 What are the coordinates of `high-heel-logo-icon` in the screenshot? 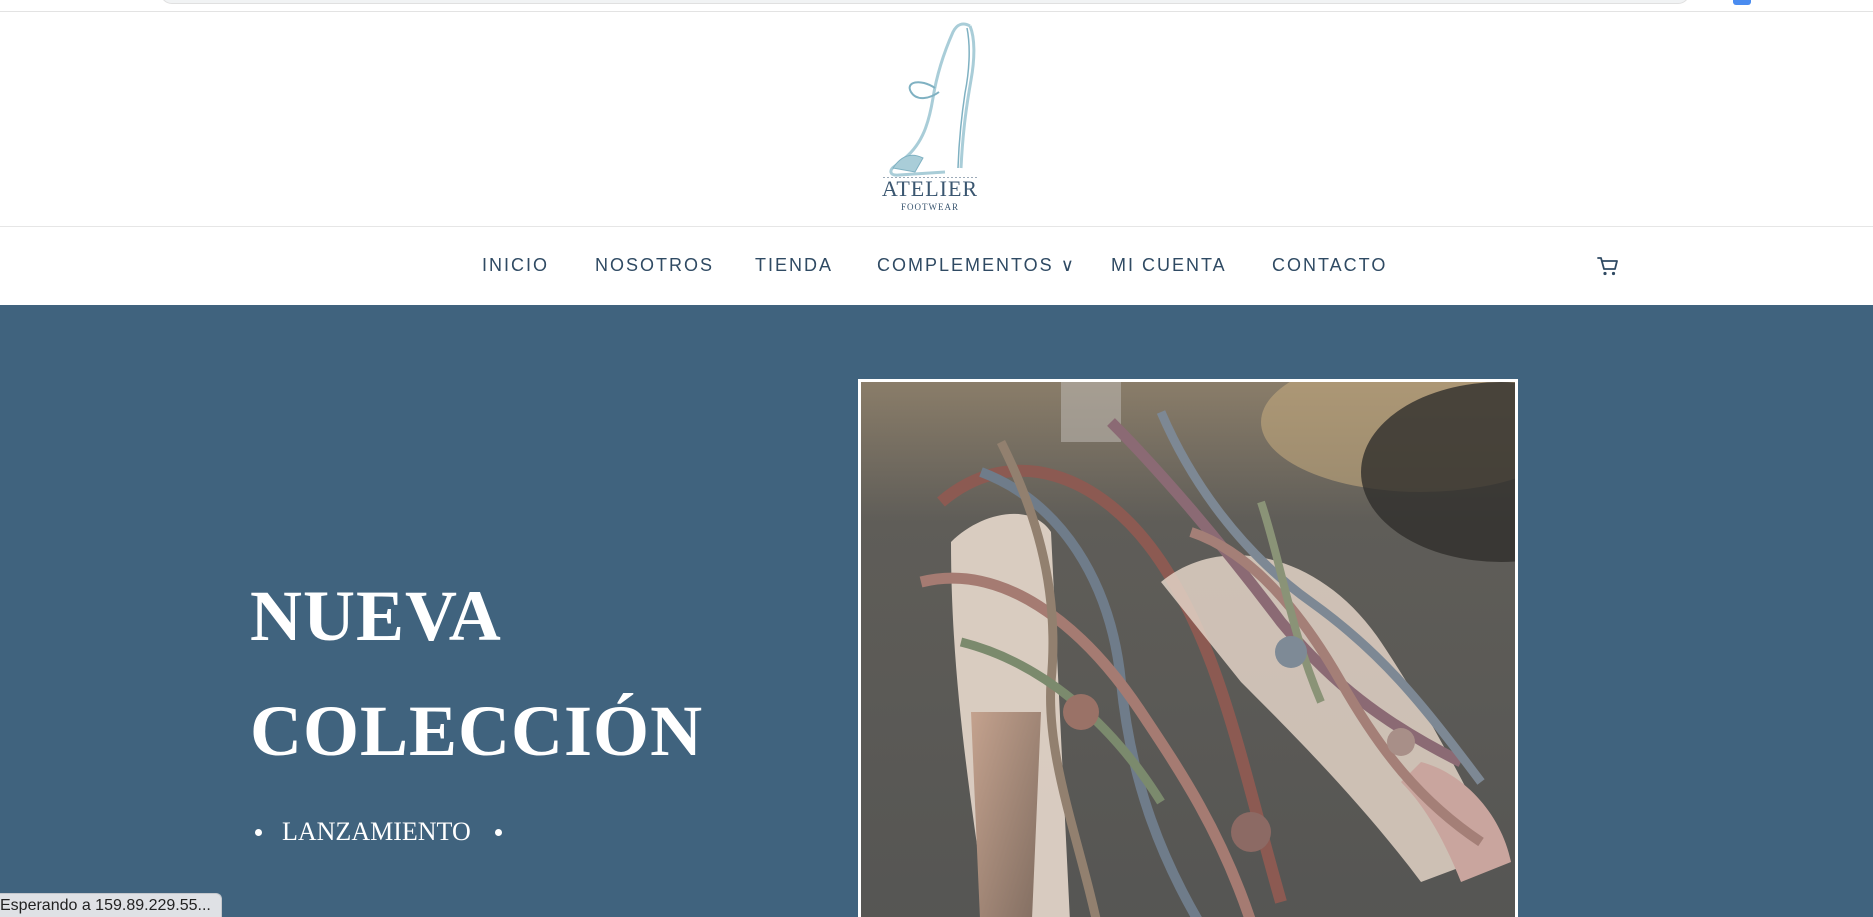 It's located at (930, 100).